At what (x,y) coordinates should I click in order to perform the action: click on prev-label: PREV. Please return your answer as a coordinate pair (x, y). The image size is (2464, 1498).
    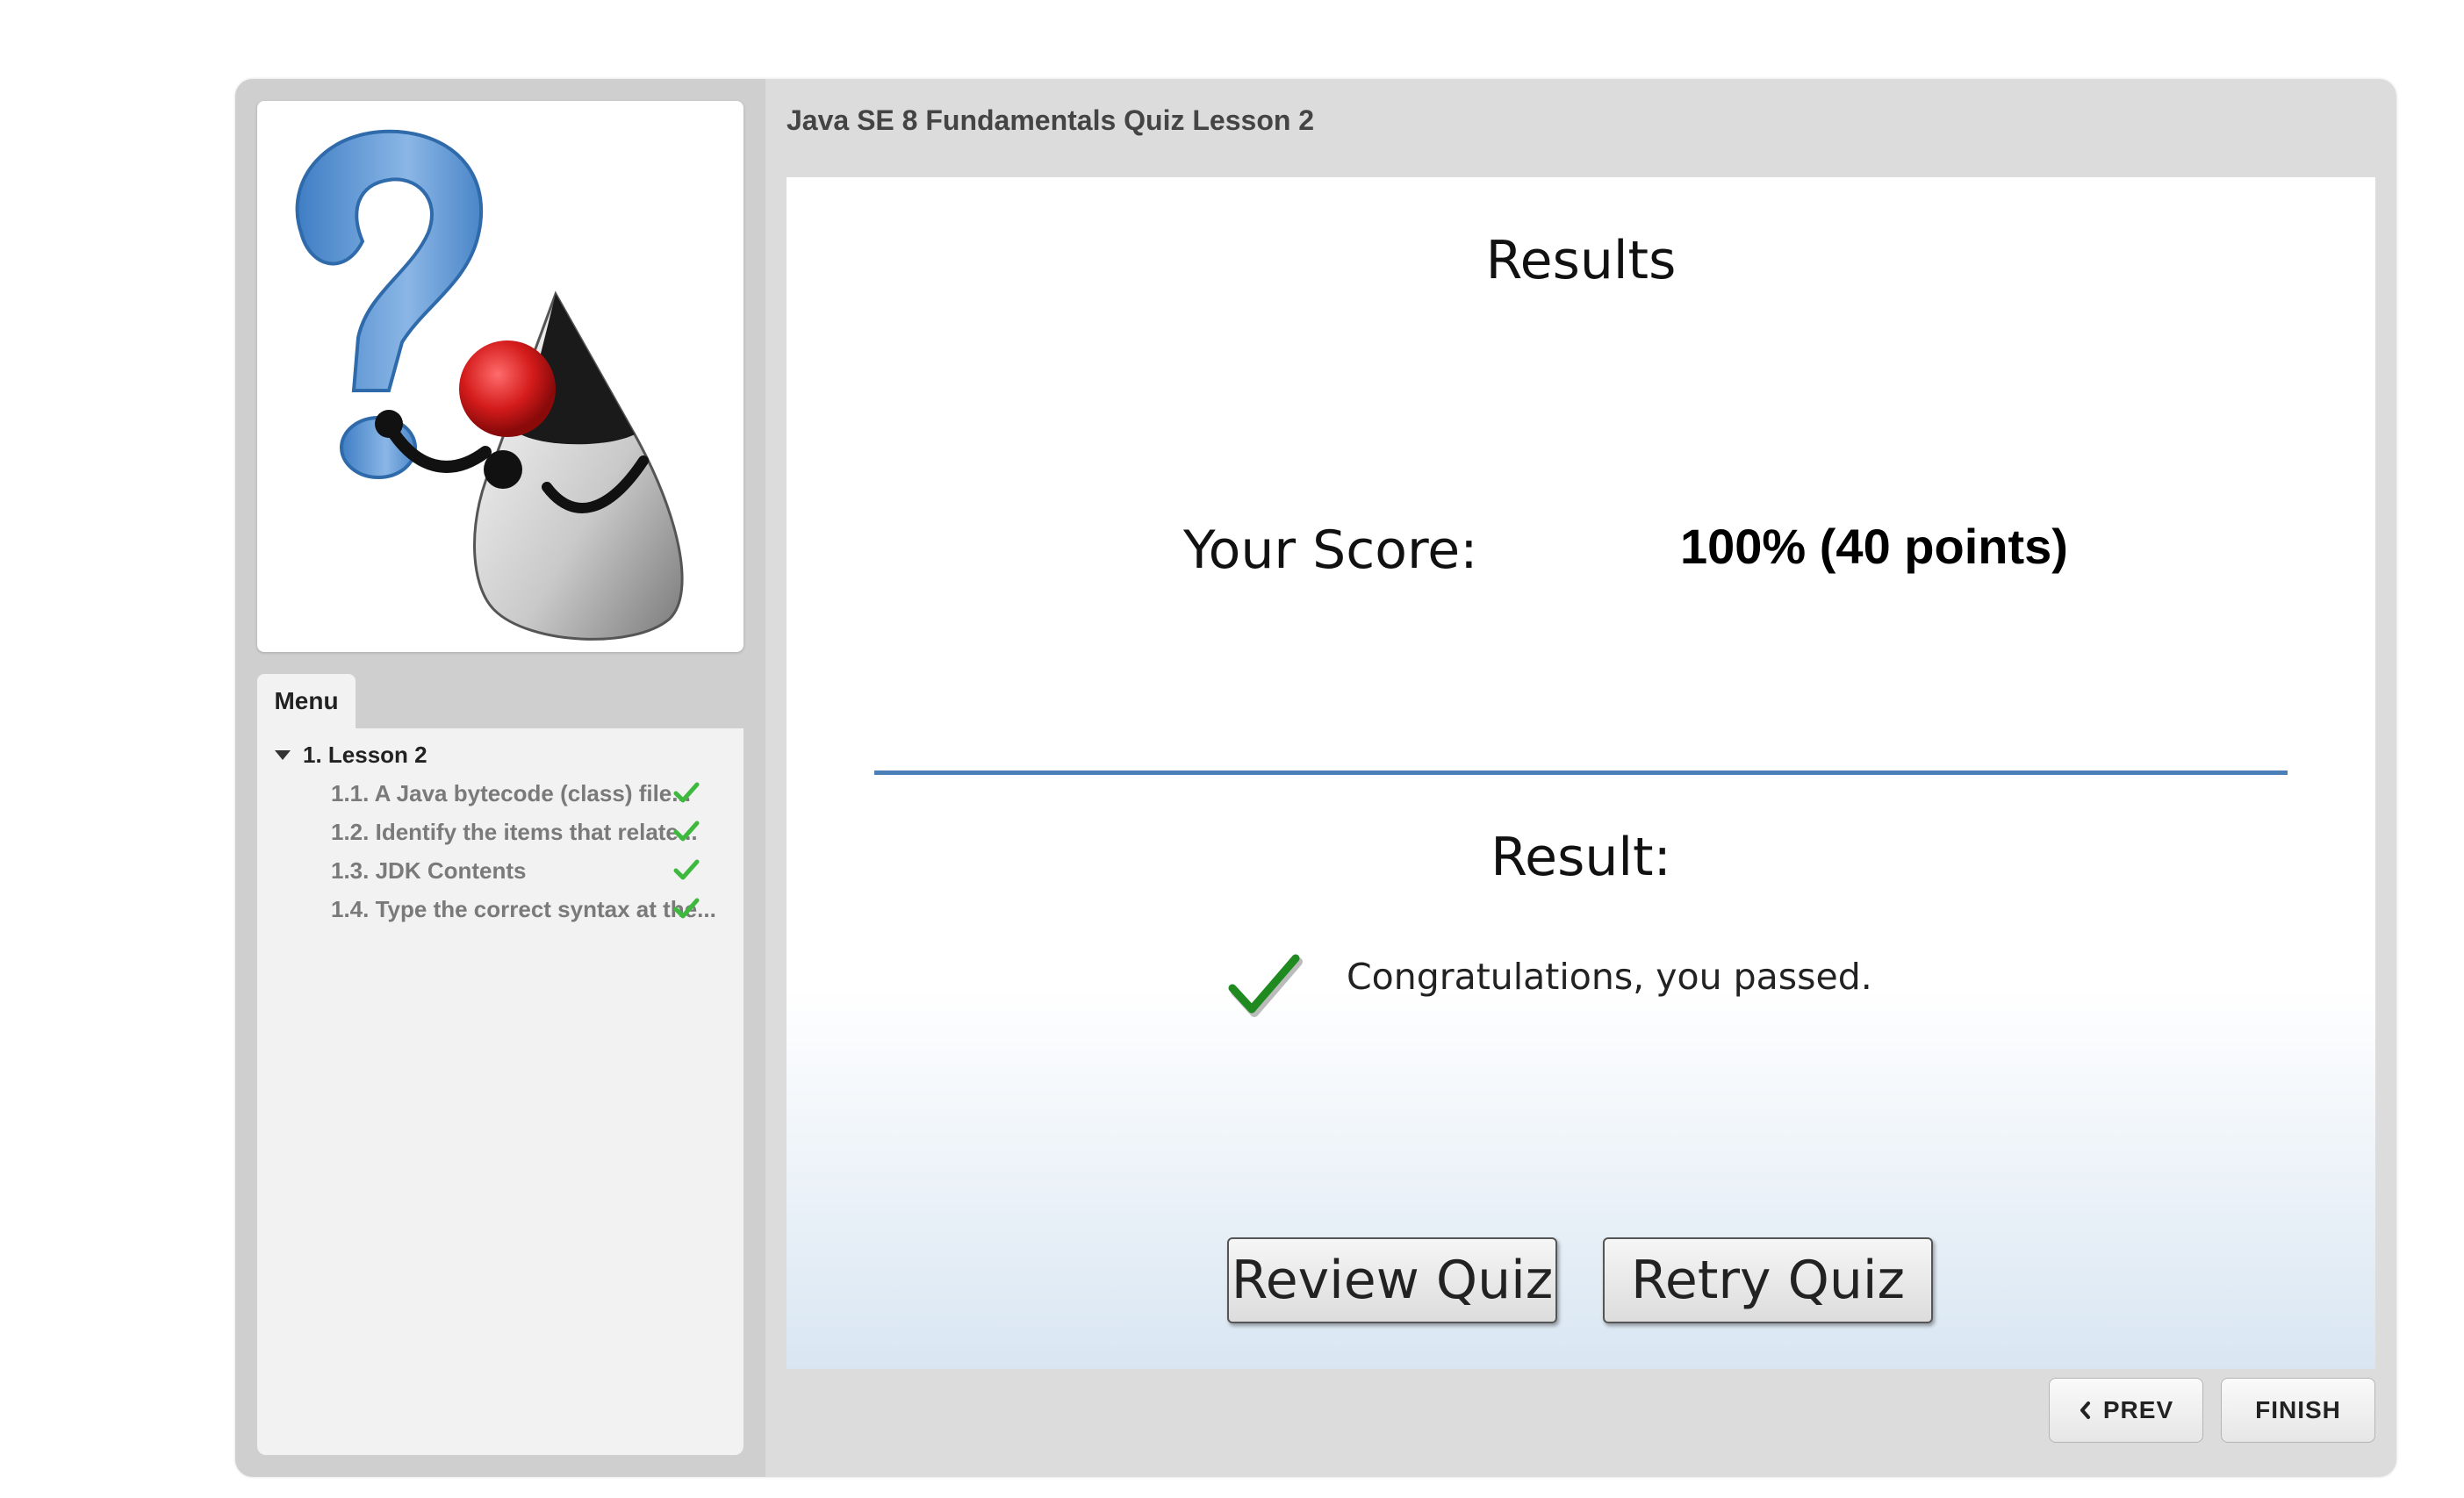
    Looking at the image, I should click on (2138, 1409).